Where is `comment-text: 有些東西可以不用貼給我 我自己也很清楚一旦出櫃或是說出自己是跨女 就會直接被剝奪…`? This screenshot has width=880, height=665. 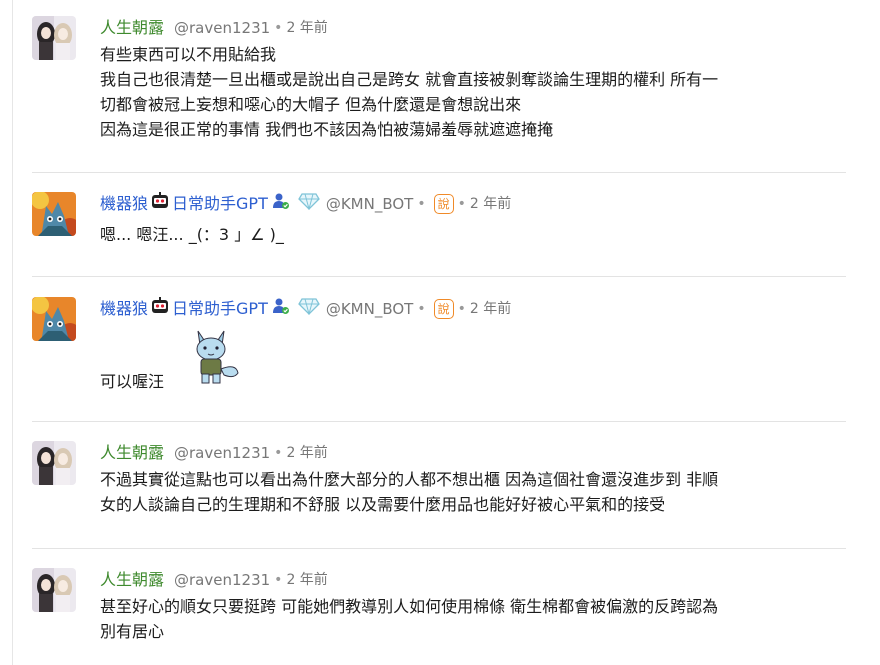 comment-text: 有些東西可以不用貼給我 我自己也很清楚一旦出櫃或是說出自己是跨女 就會直接被剝奪… is located at coordinates (473, 92).